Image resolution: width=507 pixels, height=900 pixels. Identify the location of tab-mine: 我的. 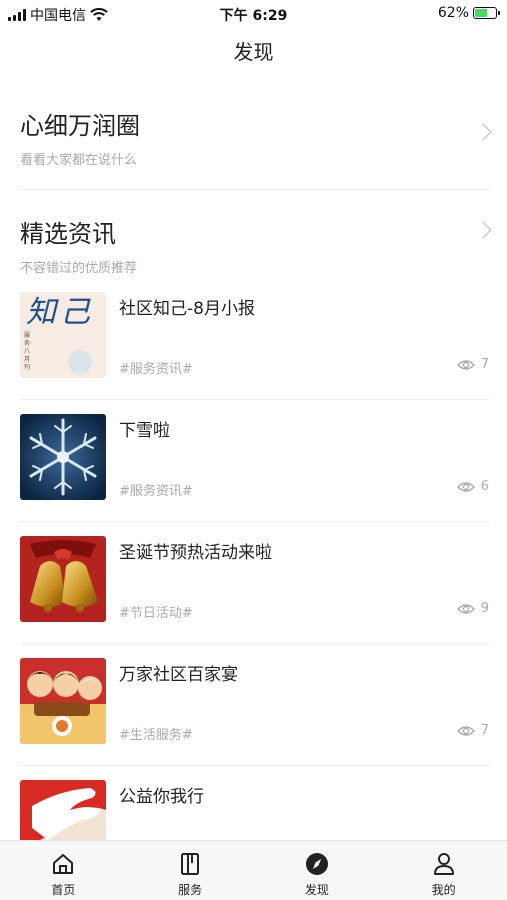
(443, 870).